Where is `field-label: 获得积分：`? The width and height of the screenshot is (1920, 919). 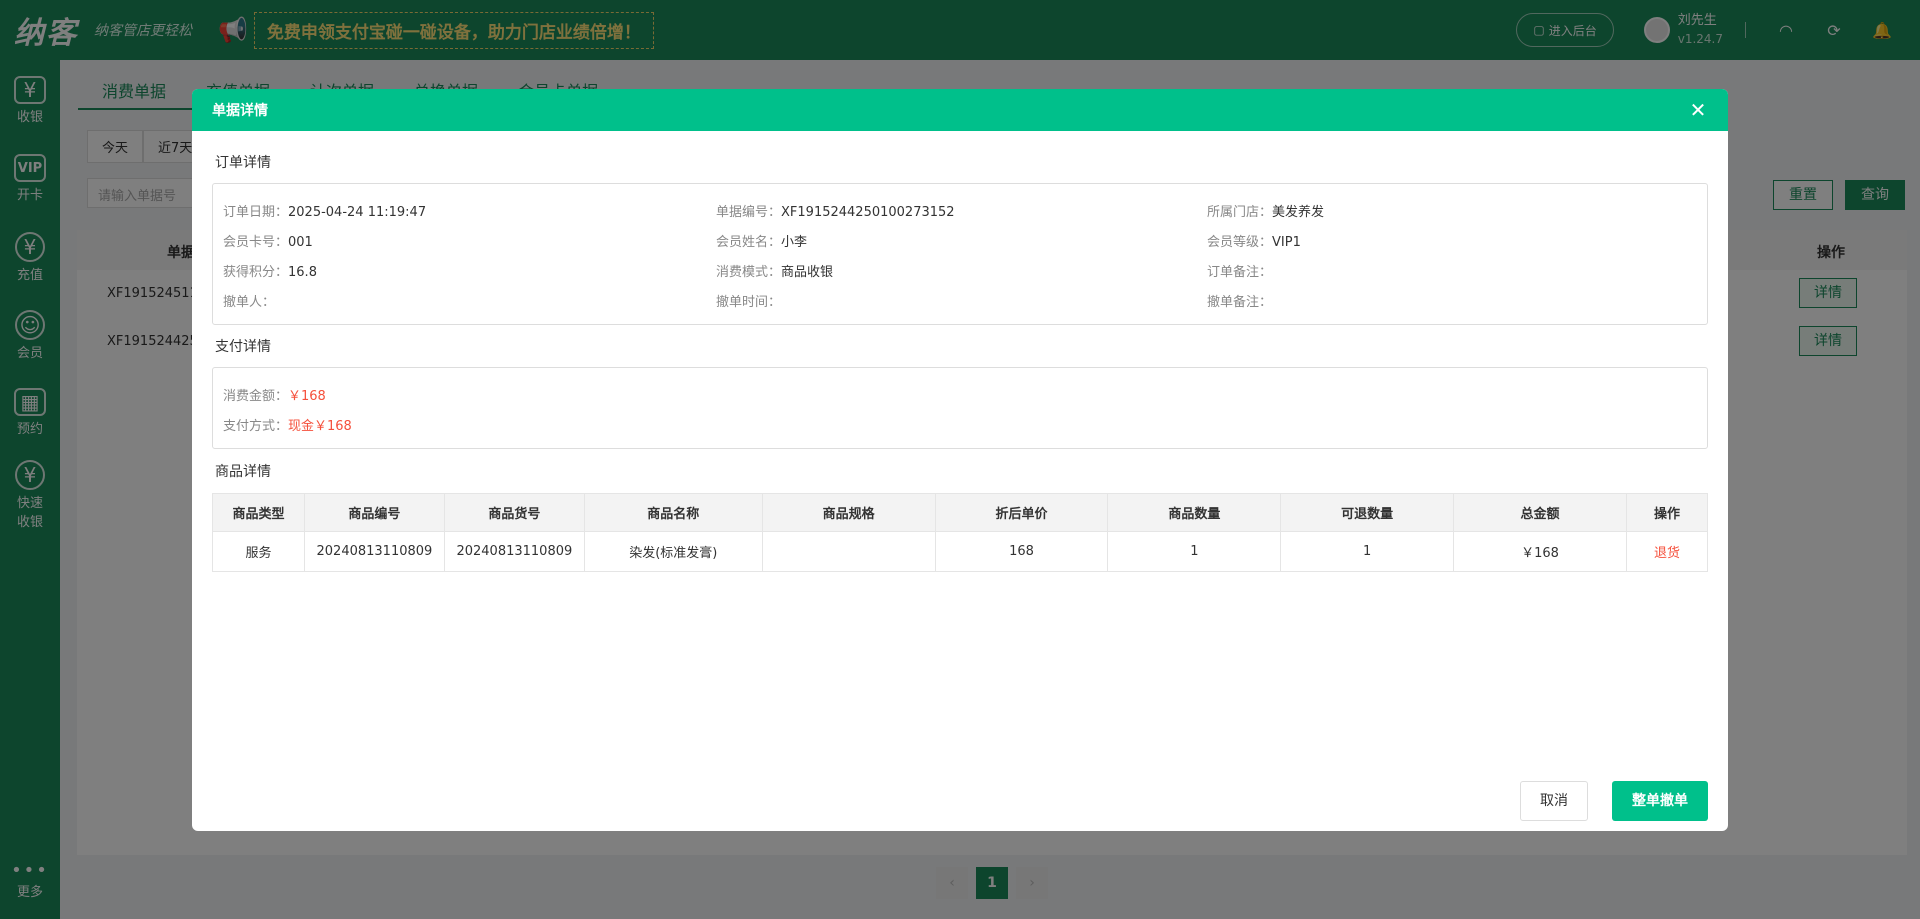
field-label: 获得积分： is located at coordinates (256, 272).